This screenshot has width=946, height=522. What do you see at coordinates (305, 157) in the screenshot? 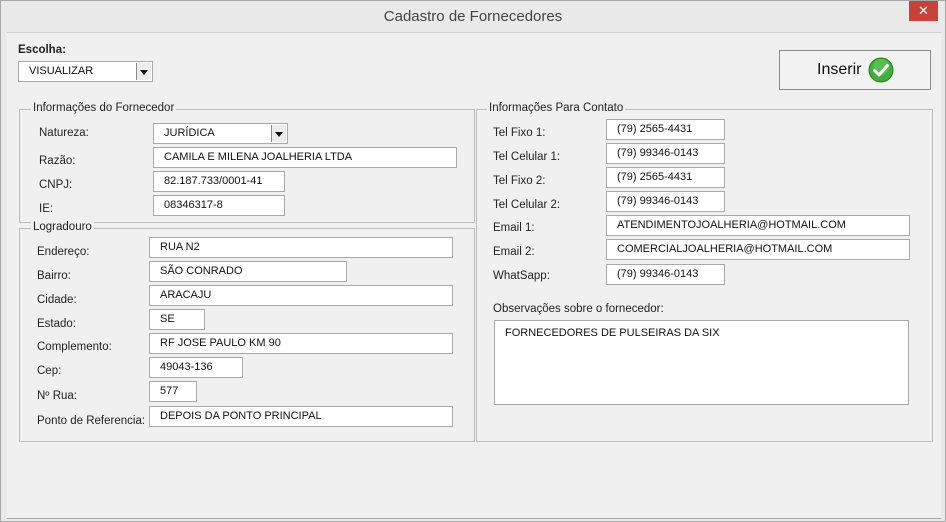
I see `razao-field: CAMILA E MILENA JOALHERIA LTDA` at bounding box center [305, 157].